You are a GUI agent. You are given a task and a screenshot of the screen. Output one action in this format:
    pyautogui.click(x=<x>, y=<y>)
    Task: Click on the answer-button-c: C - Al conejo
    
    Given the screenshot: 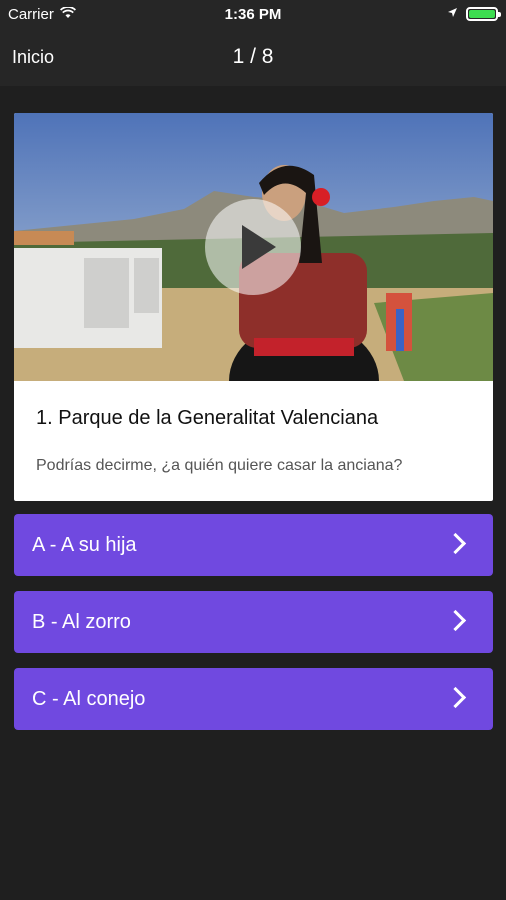 What is the action you would take?
    pyautogui.click(x=253, y=699)
    